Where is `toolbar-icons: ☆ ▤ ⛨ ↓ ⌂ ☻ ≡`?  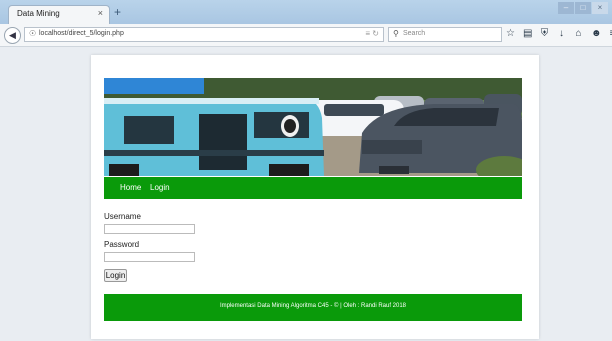 toolbar-icons: ☆ ▤ ⛨ ↓ ⌂ ☻ ≡ is located at coordinates (559, 33).